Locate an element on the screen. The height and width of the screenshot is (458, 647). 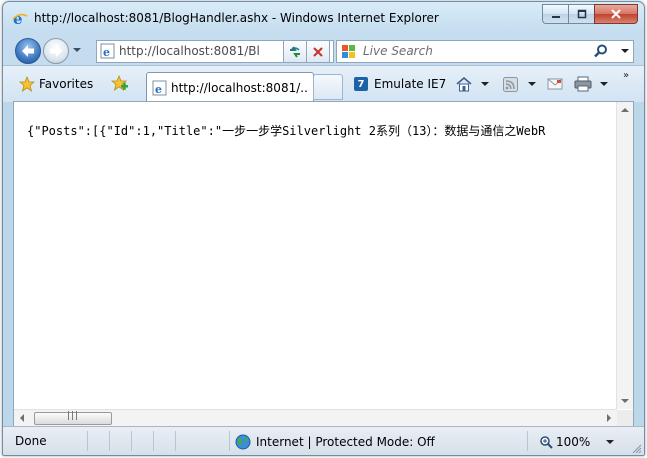
star-icon is located at coordinates (27, 84).